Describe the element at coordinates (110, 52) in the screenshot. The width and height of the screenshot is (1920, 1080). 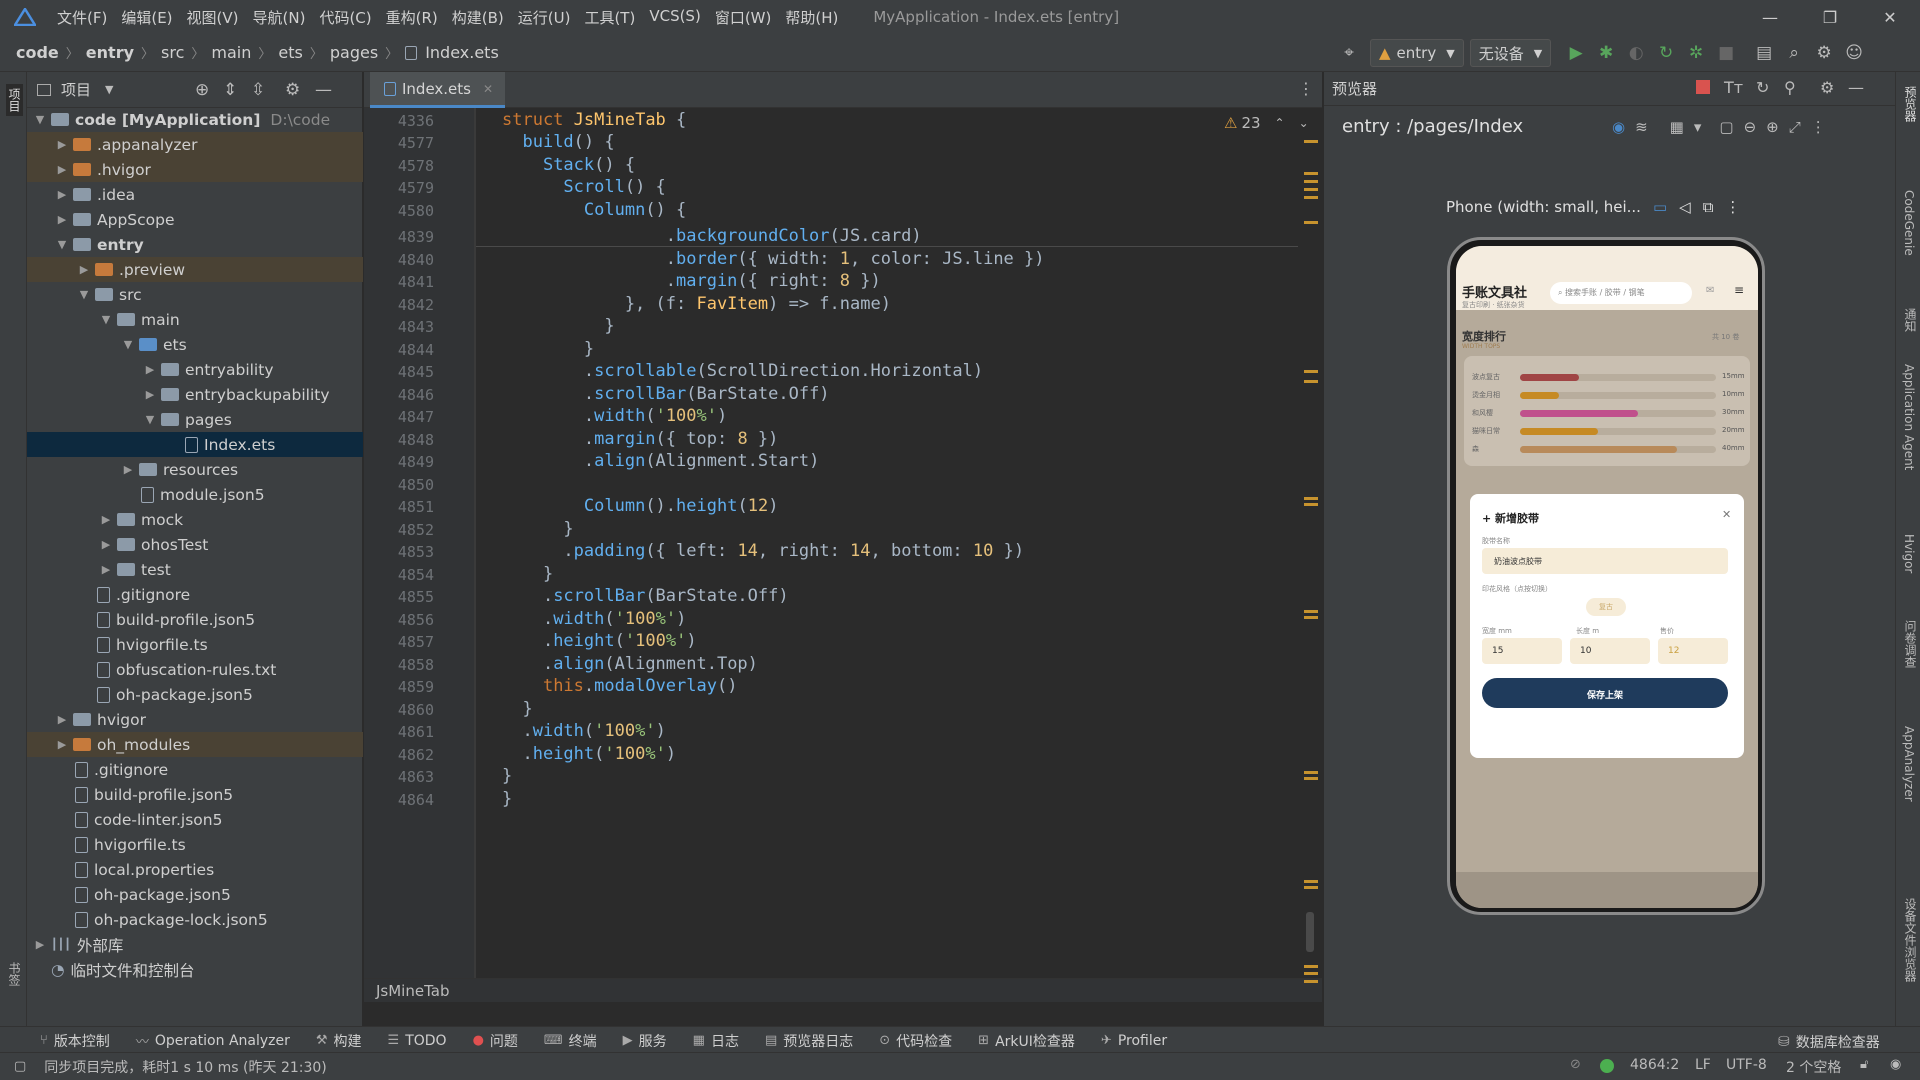
I see `breadcrumb-entry: entry` at that location.